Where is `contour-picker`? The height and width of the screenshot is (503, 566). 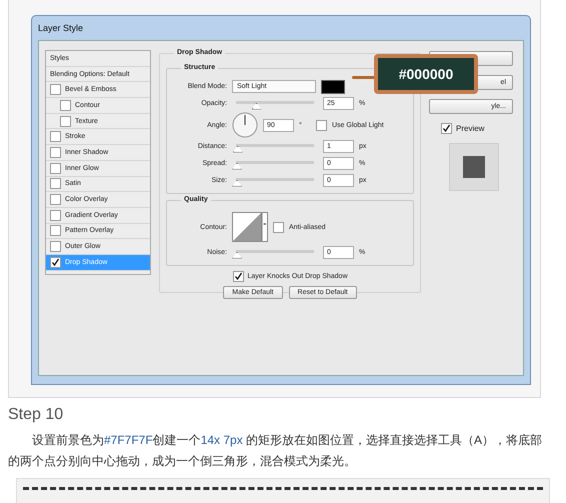 contour-picker is located at coordinates (250, 227).